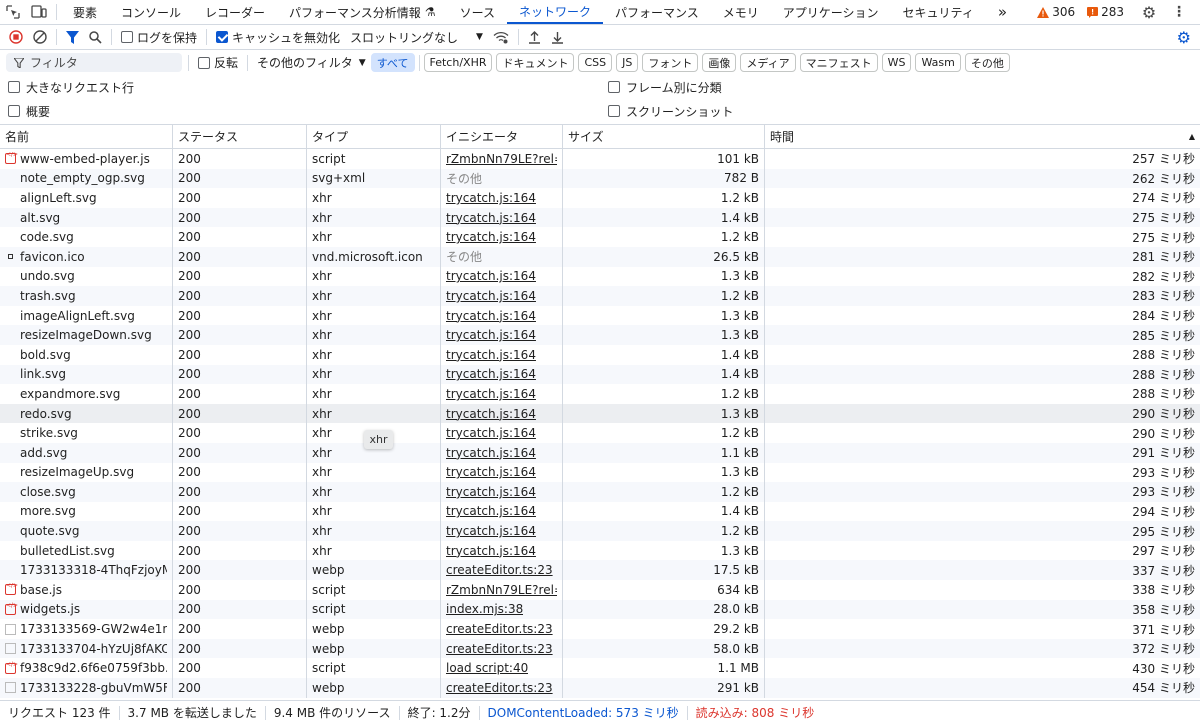 Image resolution: width=1200 pixels, height=724 pixels. Describe the element at coordinates (657, 12) in the screenshot. I see `tab-performance: パフォーマンス` at that location.